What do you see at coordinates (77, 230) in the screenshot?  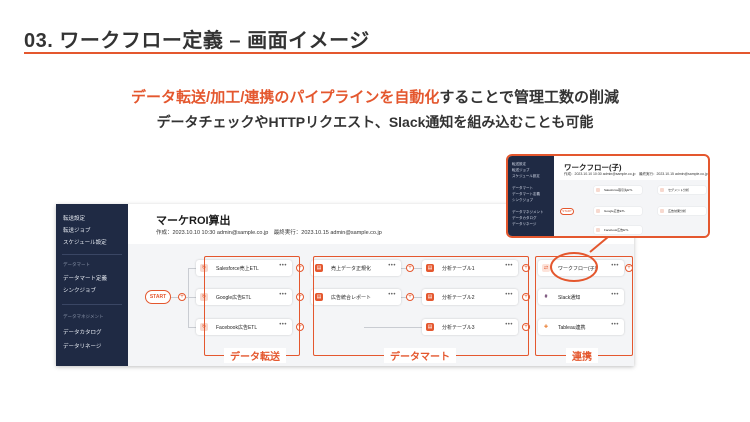 I see `sidebar-item-transfer-job: 転送ジョブ` at bounding box center [77, 230].